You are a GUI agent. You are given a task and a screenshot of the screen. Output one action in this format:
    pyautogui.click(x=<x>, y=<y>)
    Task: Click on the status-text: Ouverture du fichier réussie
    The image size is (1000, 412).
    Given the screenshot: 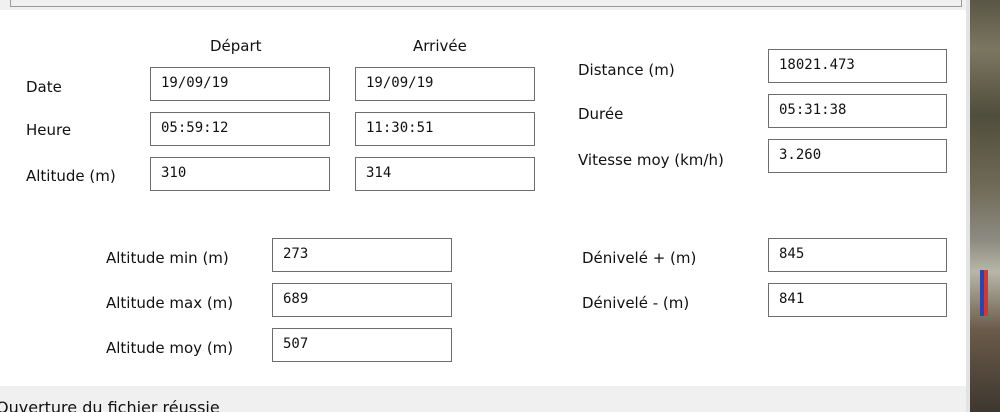 What is the action you would take?
    pyautogui.click(x=110, y=405)
    